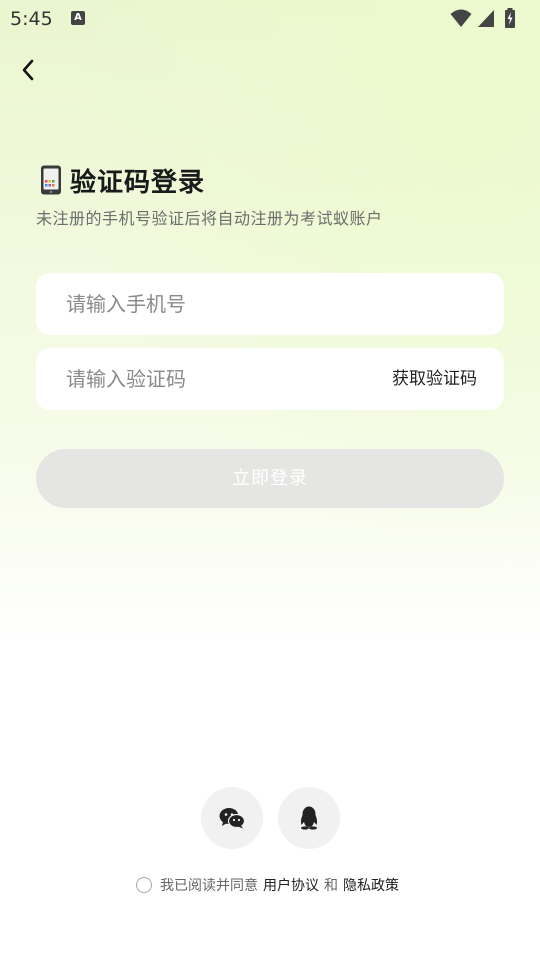 This screenshot has width=540, height=960. I want to click on verification-code-input, so click(216, 379).